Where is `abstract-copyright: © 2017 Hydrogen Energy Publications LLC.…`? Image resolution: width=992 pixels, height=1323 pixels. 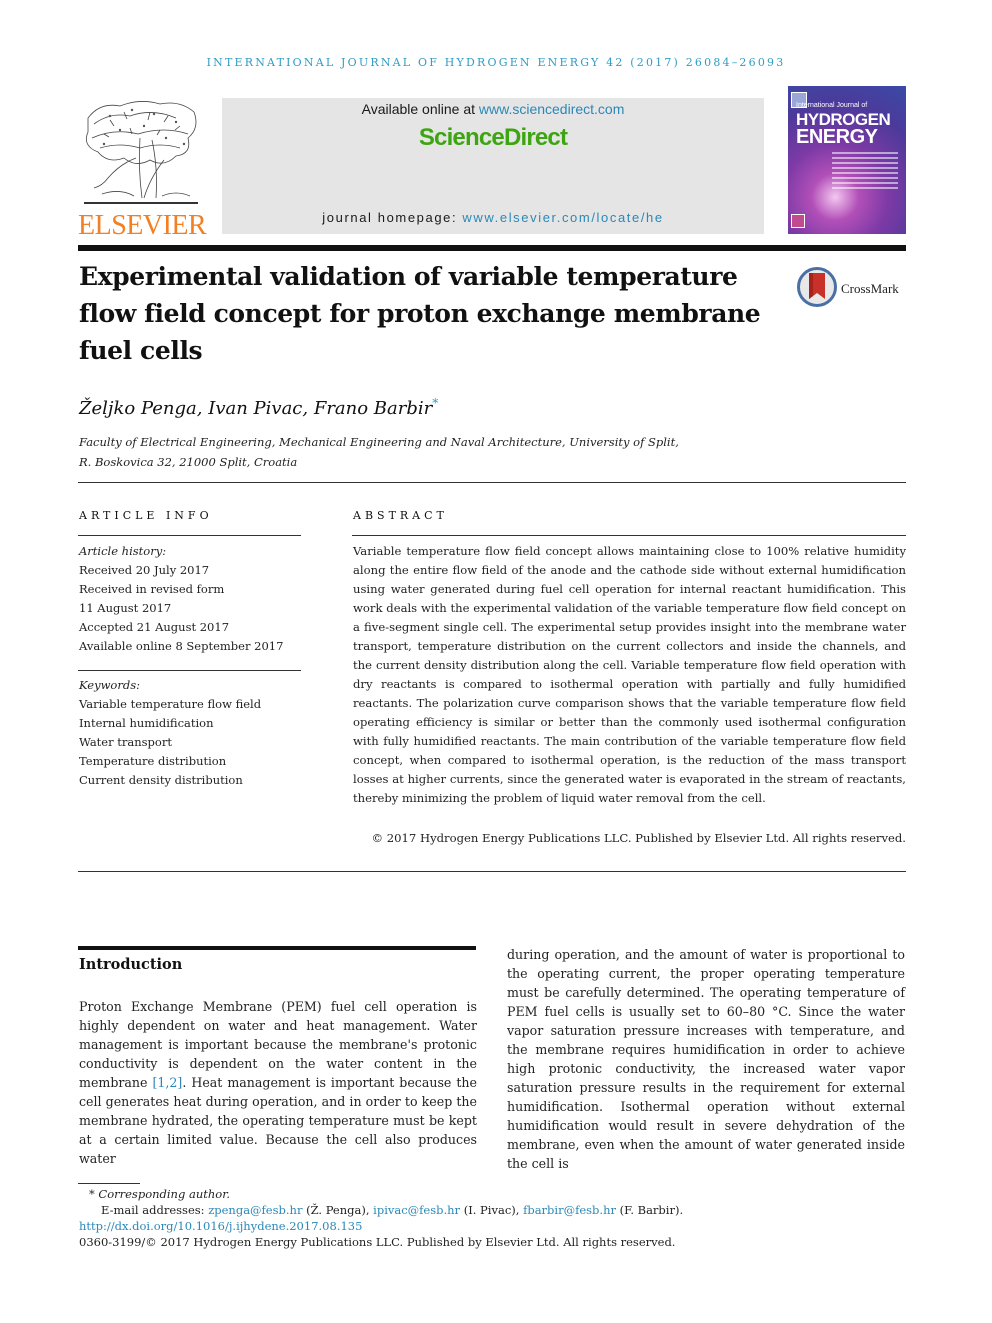 abstract-copyright: © 2017 Hydrogen Energy Publications LLC.… is located at coordinates (639, 838).